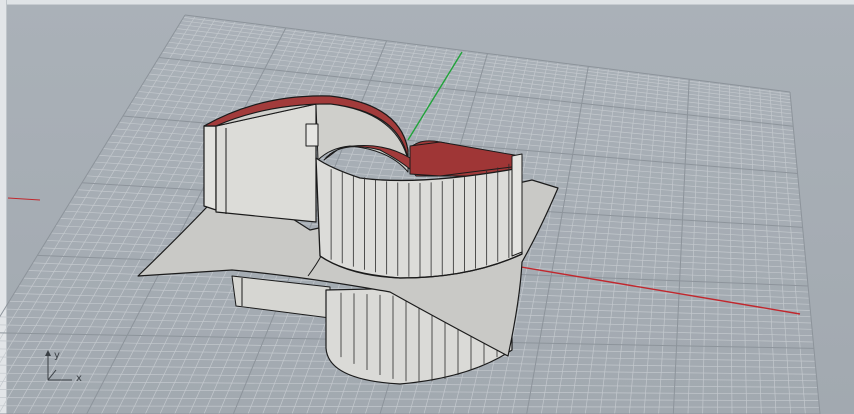 This screenshot has height=414, width=854. What do you see at coordinates (79, 378) in the screenshot?
I see `axis-widget-x-label: x` at bounding box center [79, 378].